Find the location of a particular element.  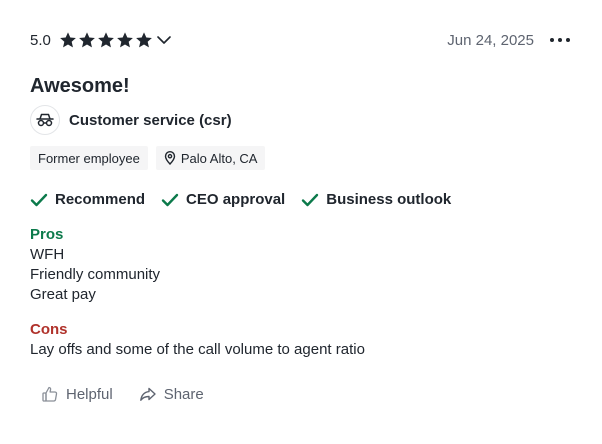

job-icon-badge is located at coordinates (45, 120).